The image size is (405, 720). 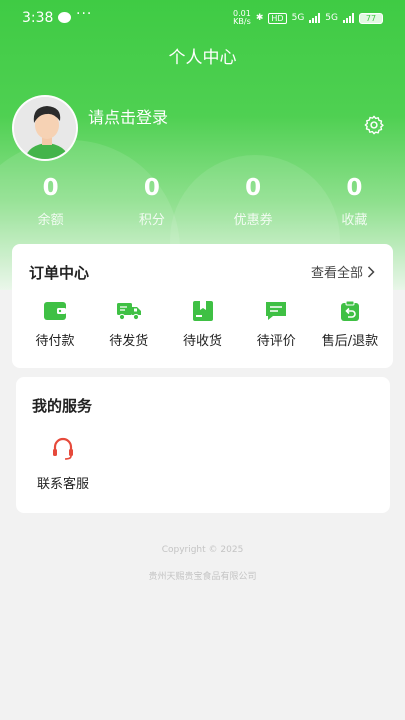 I want to click on package-icon, so click(x=202, y=311).